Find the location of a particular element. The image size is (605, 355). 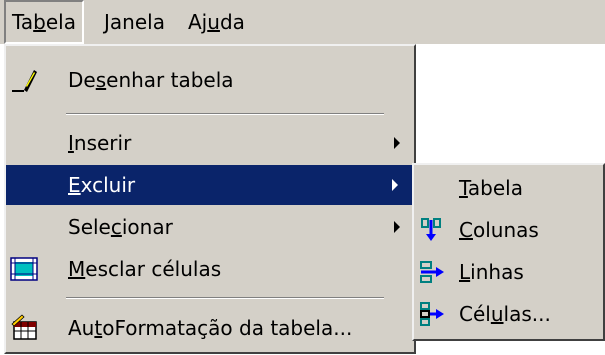

menubar-tabela: Tabela is located at coordinates (44, 22).